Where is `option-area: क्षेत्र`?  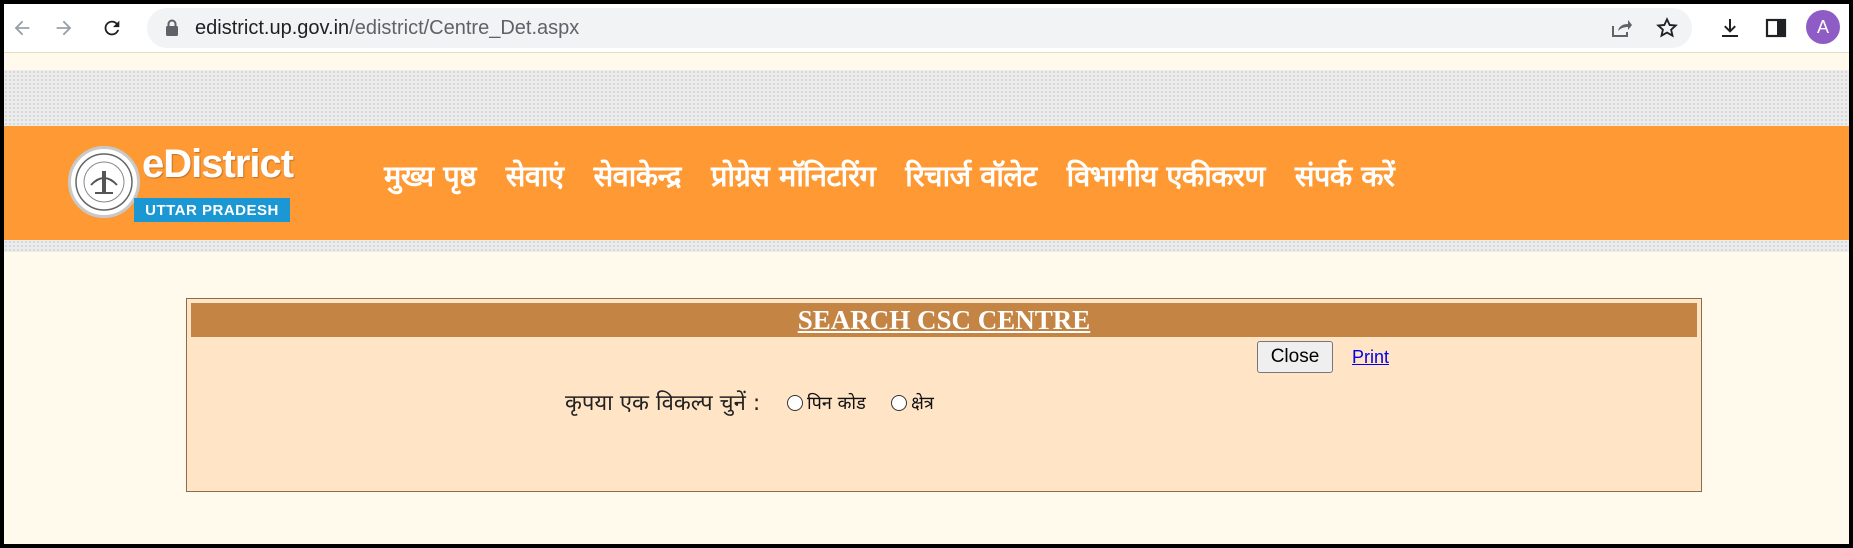
option-area: क्षेत्र is located at coordinates (912, 403).